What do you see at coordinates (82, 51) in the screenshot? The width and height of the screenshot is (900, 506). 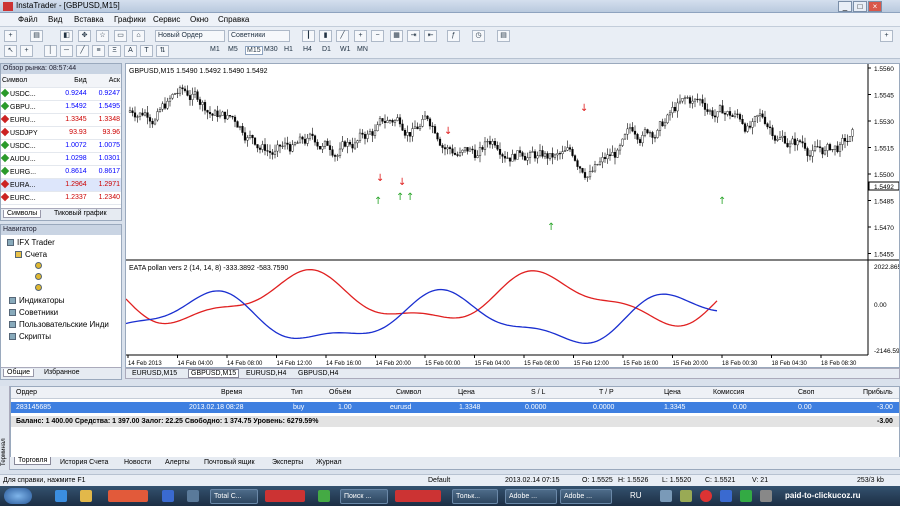 I see `trendline-icon: ╱` at bounding box center [82, 51].